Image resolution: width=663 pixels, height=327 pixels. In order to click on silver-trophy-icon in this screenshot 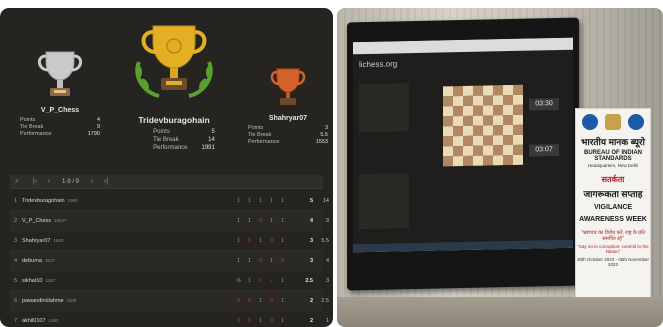, I will do `click(60, 73)`.